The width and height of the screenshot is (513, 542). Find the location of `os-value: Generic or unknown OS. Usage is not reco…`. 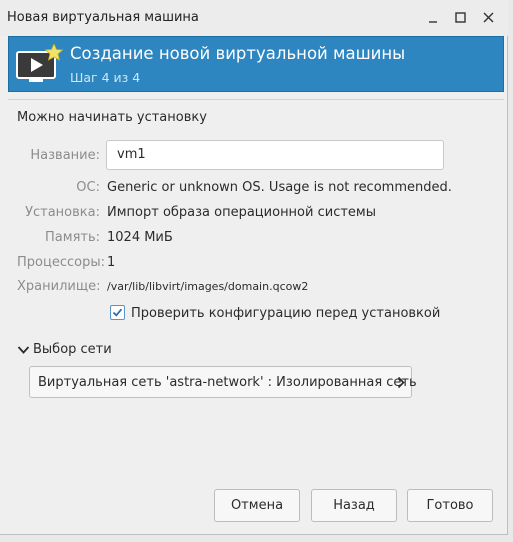

os-value: Generic or unknown OS. Usage is not reco… is located at coordinates (279, 187).